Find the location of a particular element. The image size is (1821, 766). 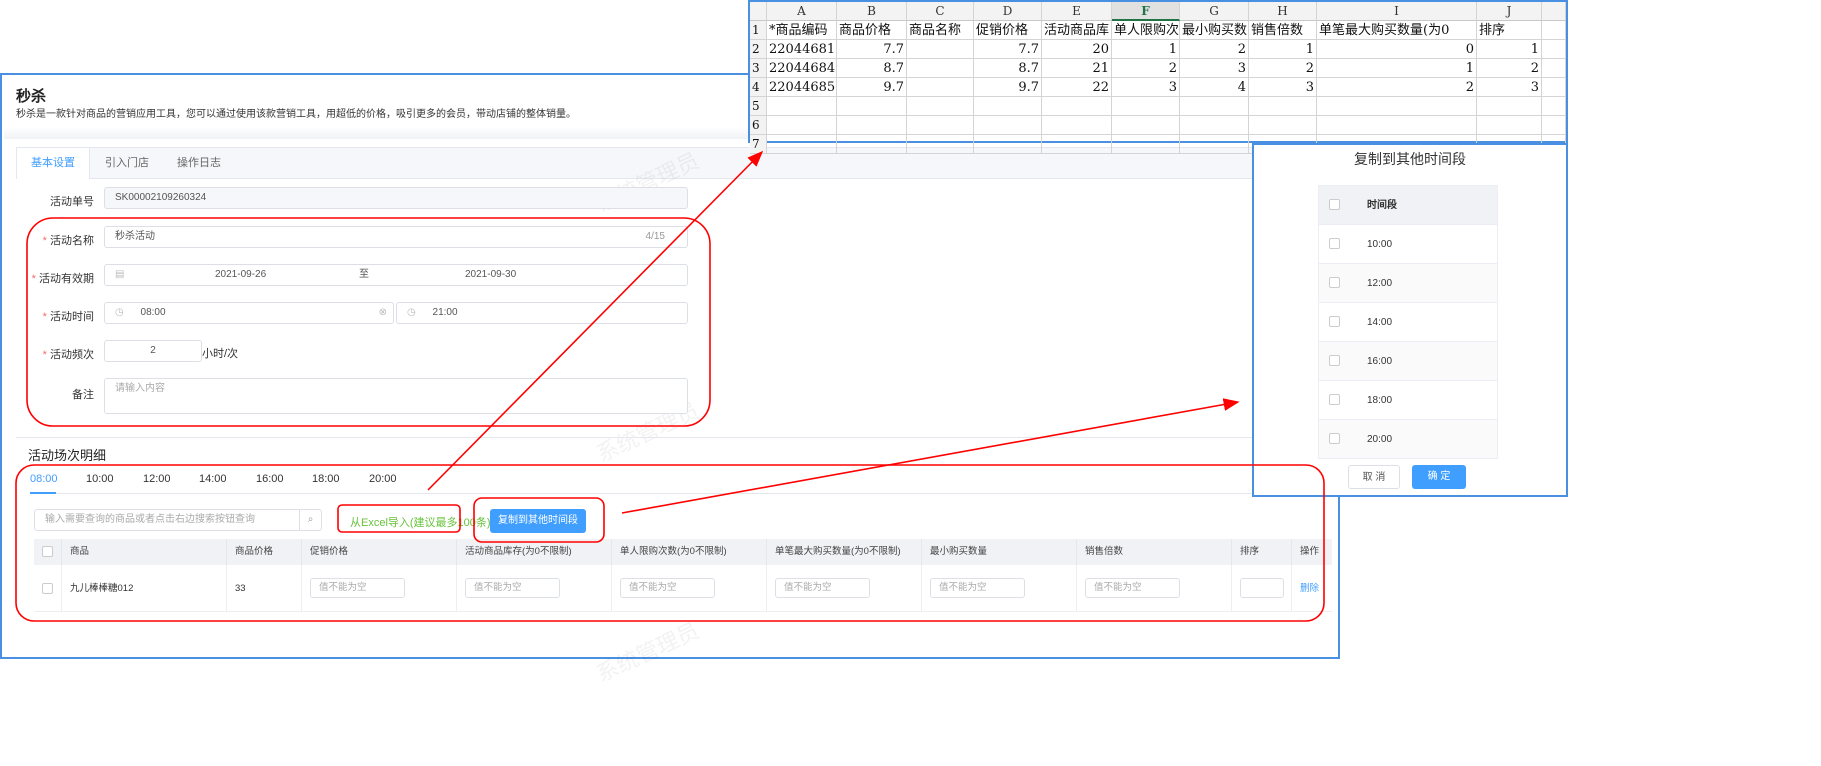

excel-header-cell: 排序 is located at coordinates (1509, 30).